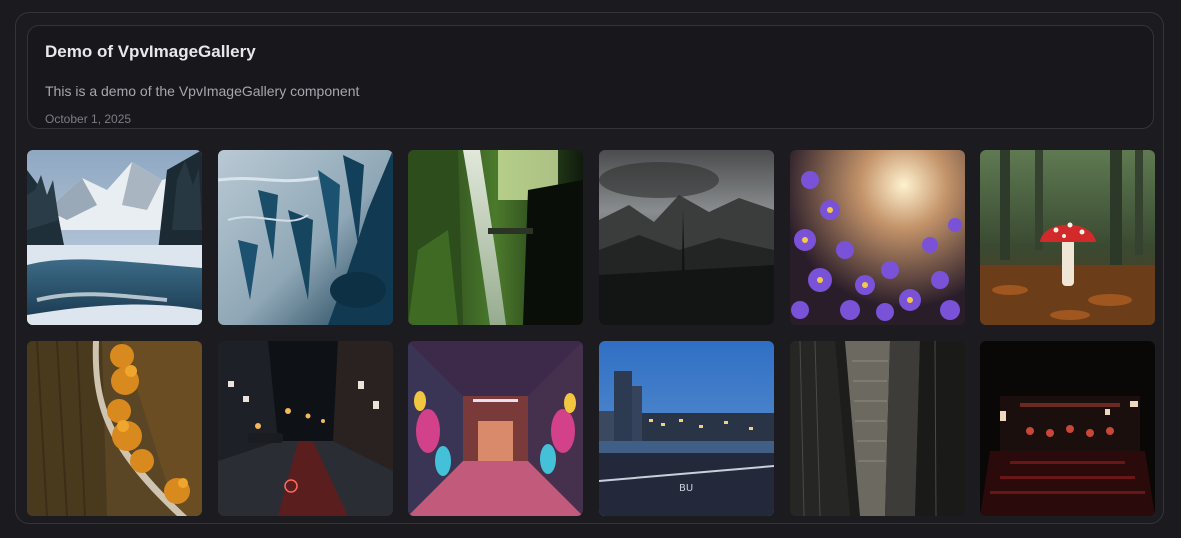  I want to click on gallery-image-dark-misty-mountains, so click(686, 237).